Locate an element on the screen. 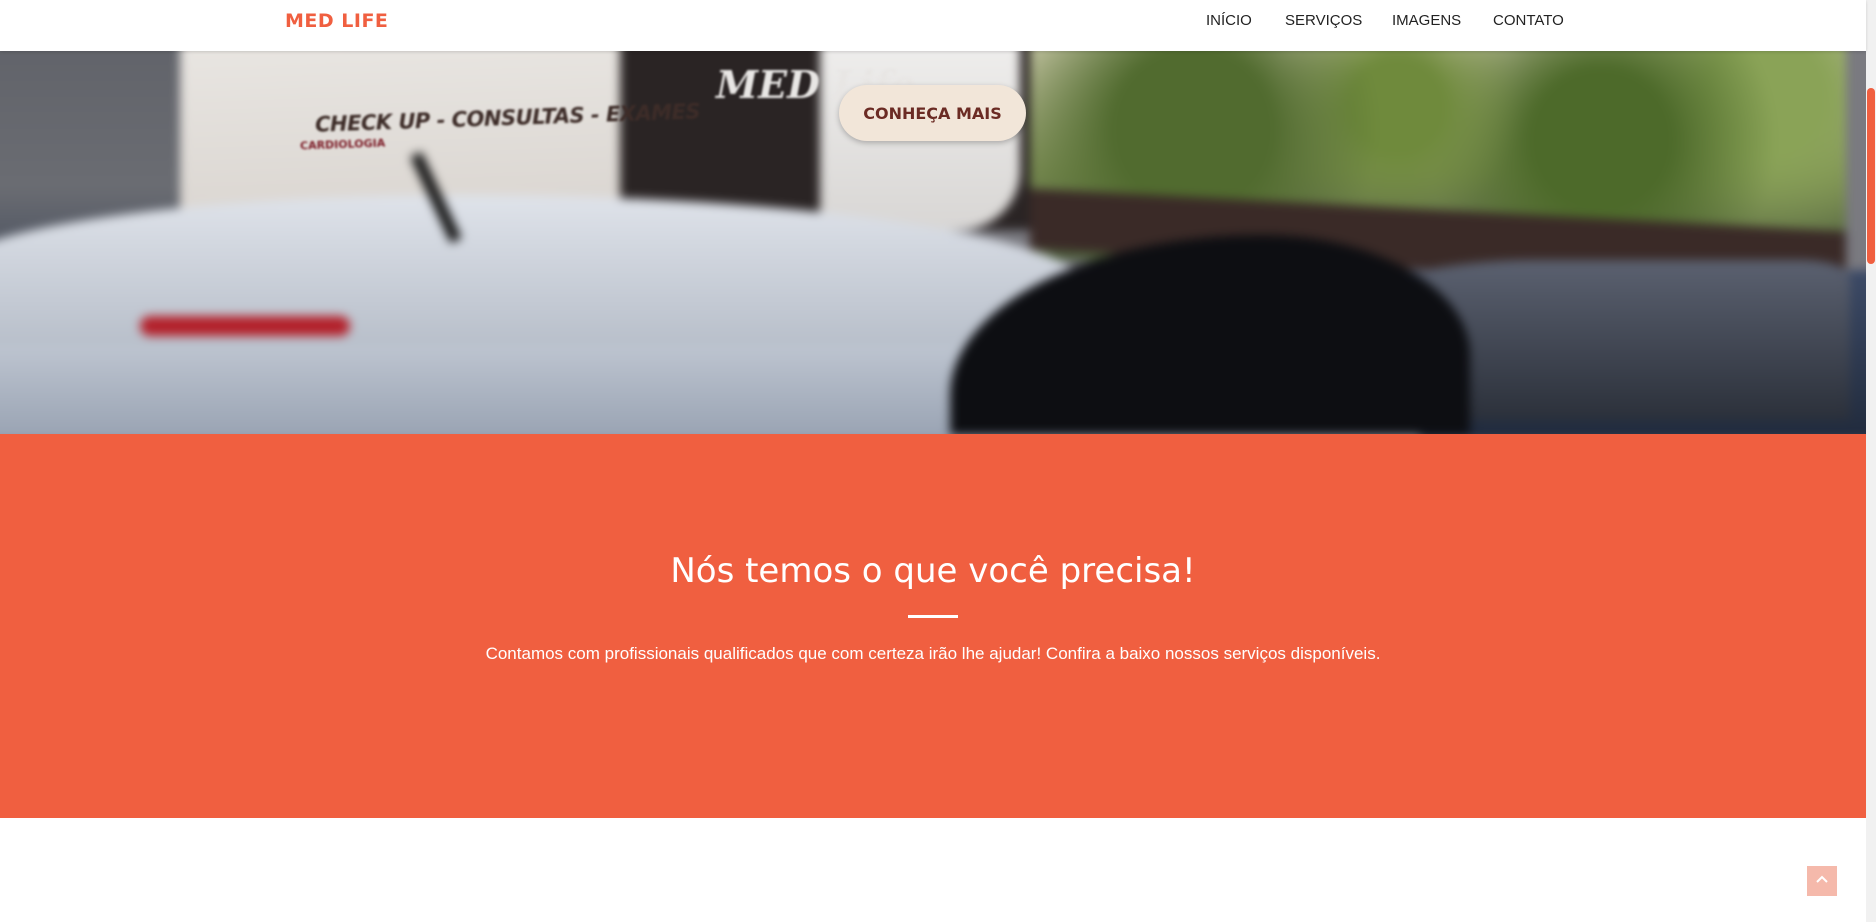  brand-logo: MED LIFE is located at coordinates (336, 21).